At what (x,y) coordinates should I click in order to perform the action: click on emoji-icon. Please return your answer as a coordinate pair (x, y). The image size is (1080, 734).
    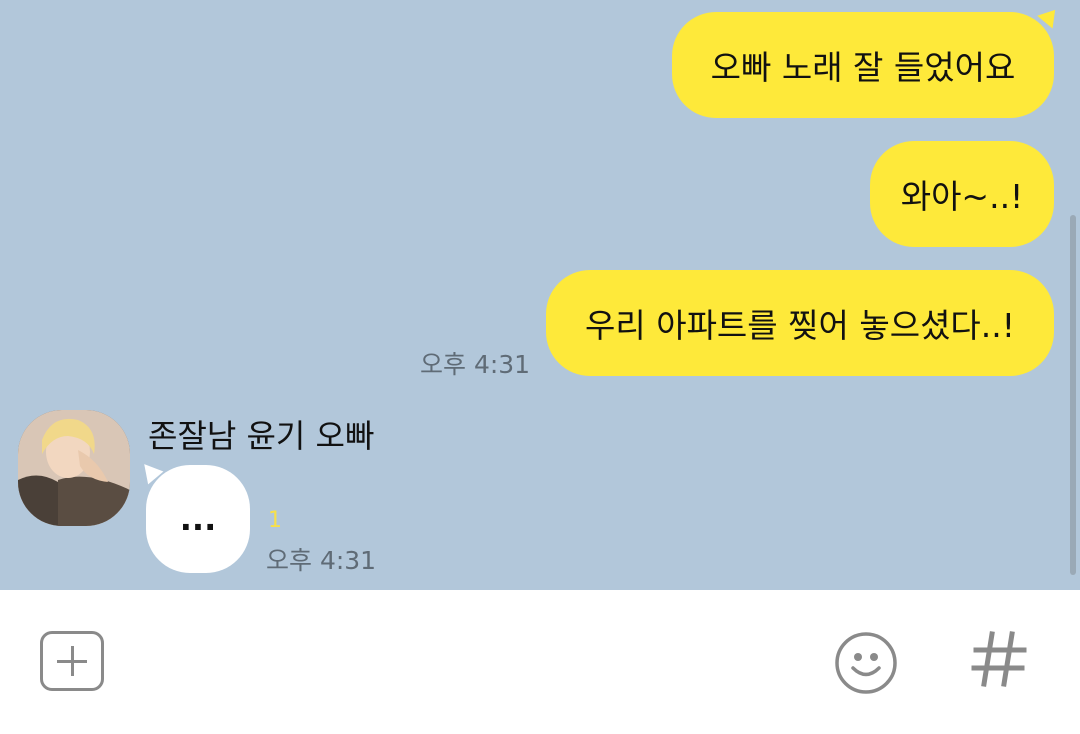
    Looking at the image, I should click on (866, 663).